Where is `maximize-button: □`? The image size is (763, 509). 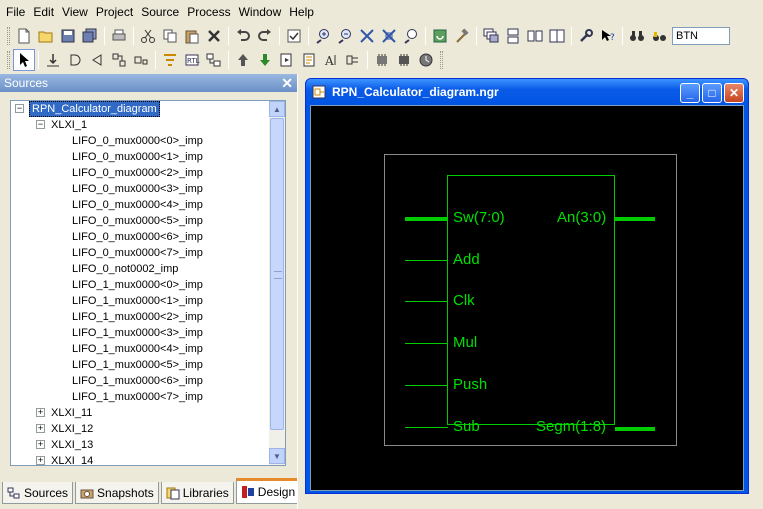
maximize-button: □ is located at coordinates (712, 93).